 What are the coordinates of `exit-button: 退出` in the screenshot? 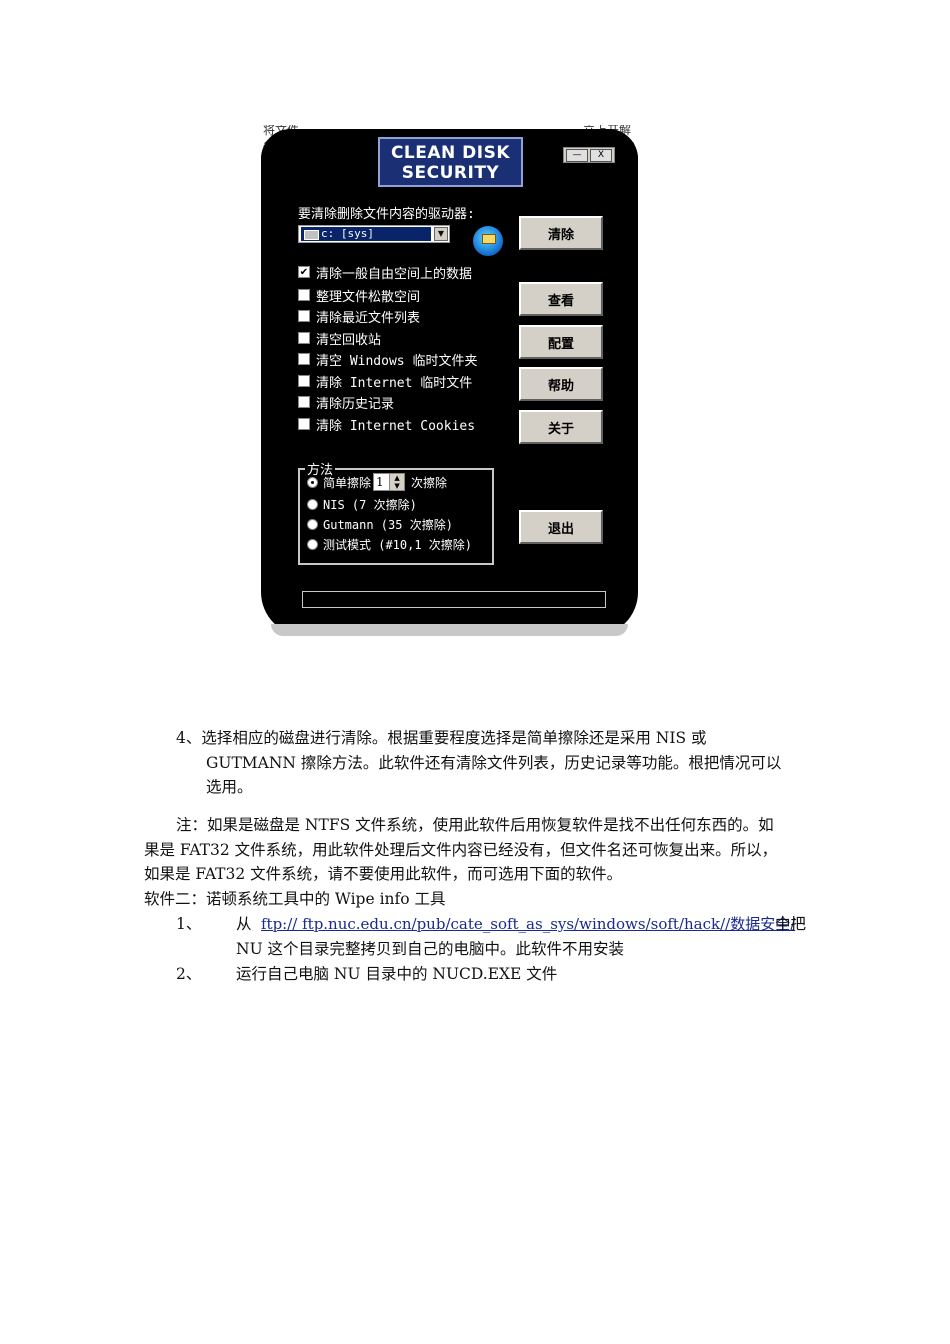 It's located at (561, 527).